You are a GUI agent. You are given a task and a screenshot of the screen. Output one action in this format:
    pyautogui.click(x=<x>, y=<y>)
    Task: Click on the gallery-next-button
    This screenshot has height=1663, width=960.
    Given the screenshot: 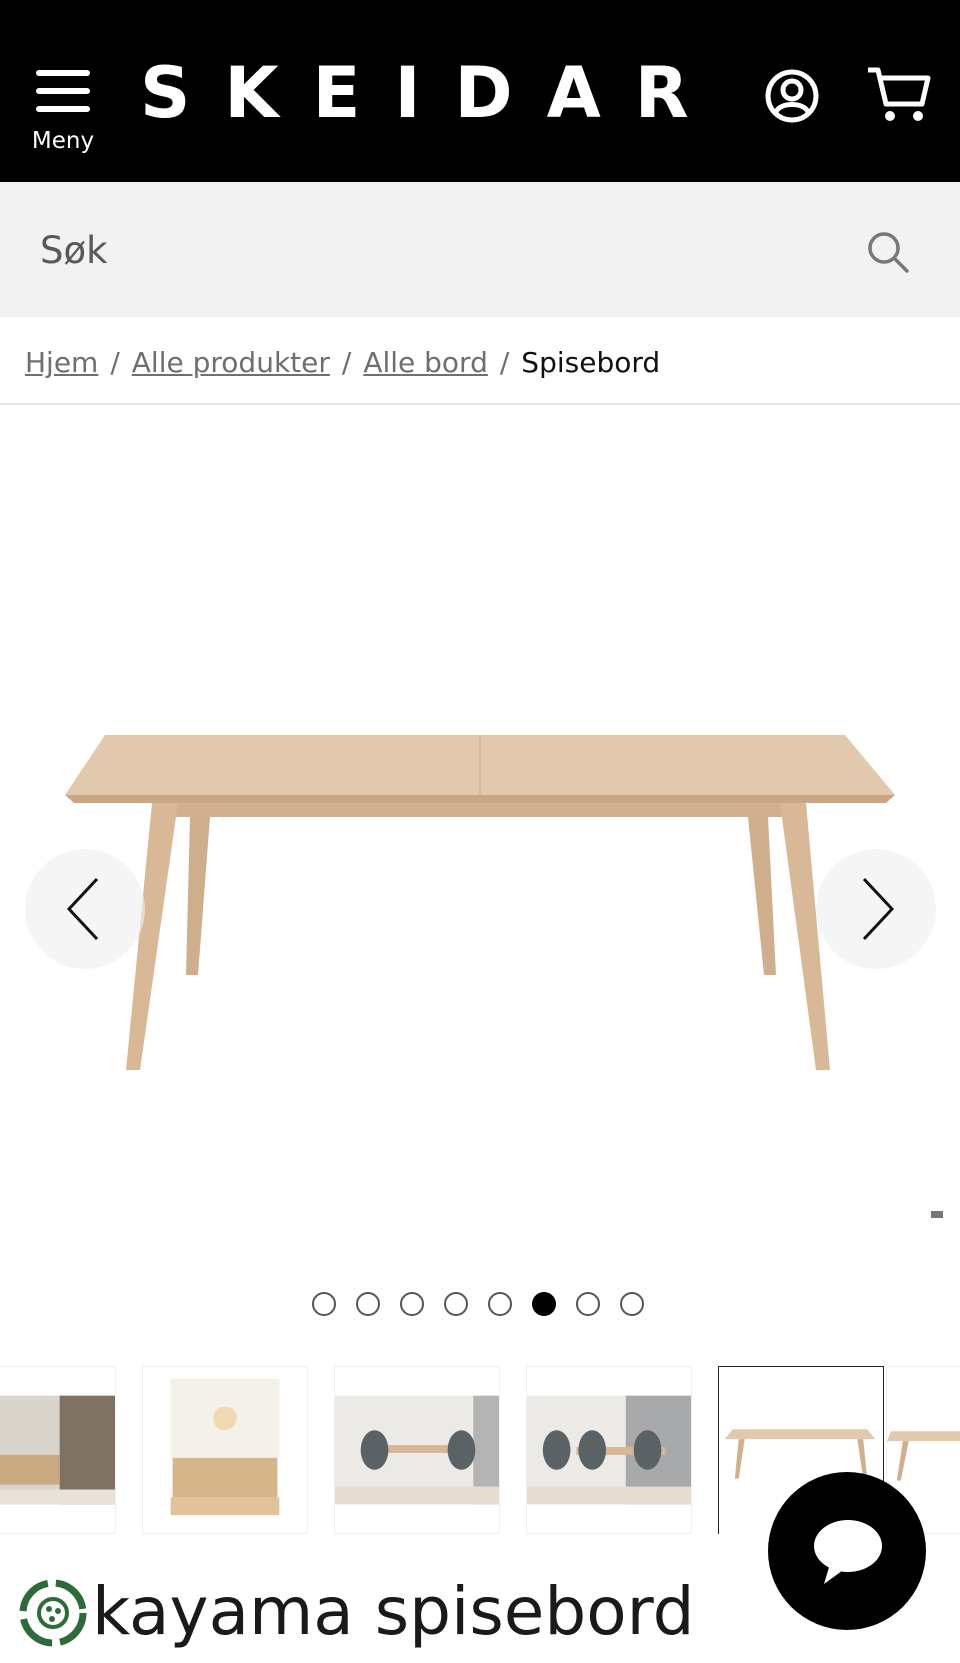 What is the action you would take?
    pyautogui.click(x=876, y=909)
    